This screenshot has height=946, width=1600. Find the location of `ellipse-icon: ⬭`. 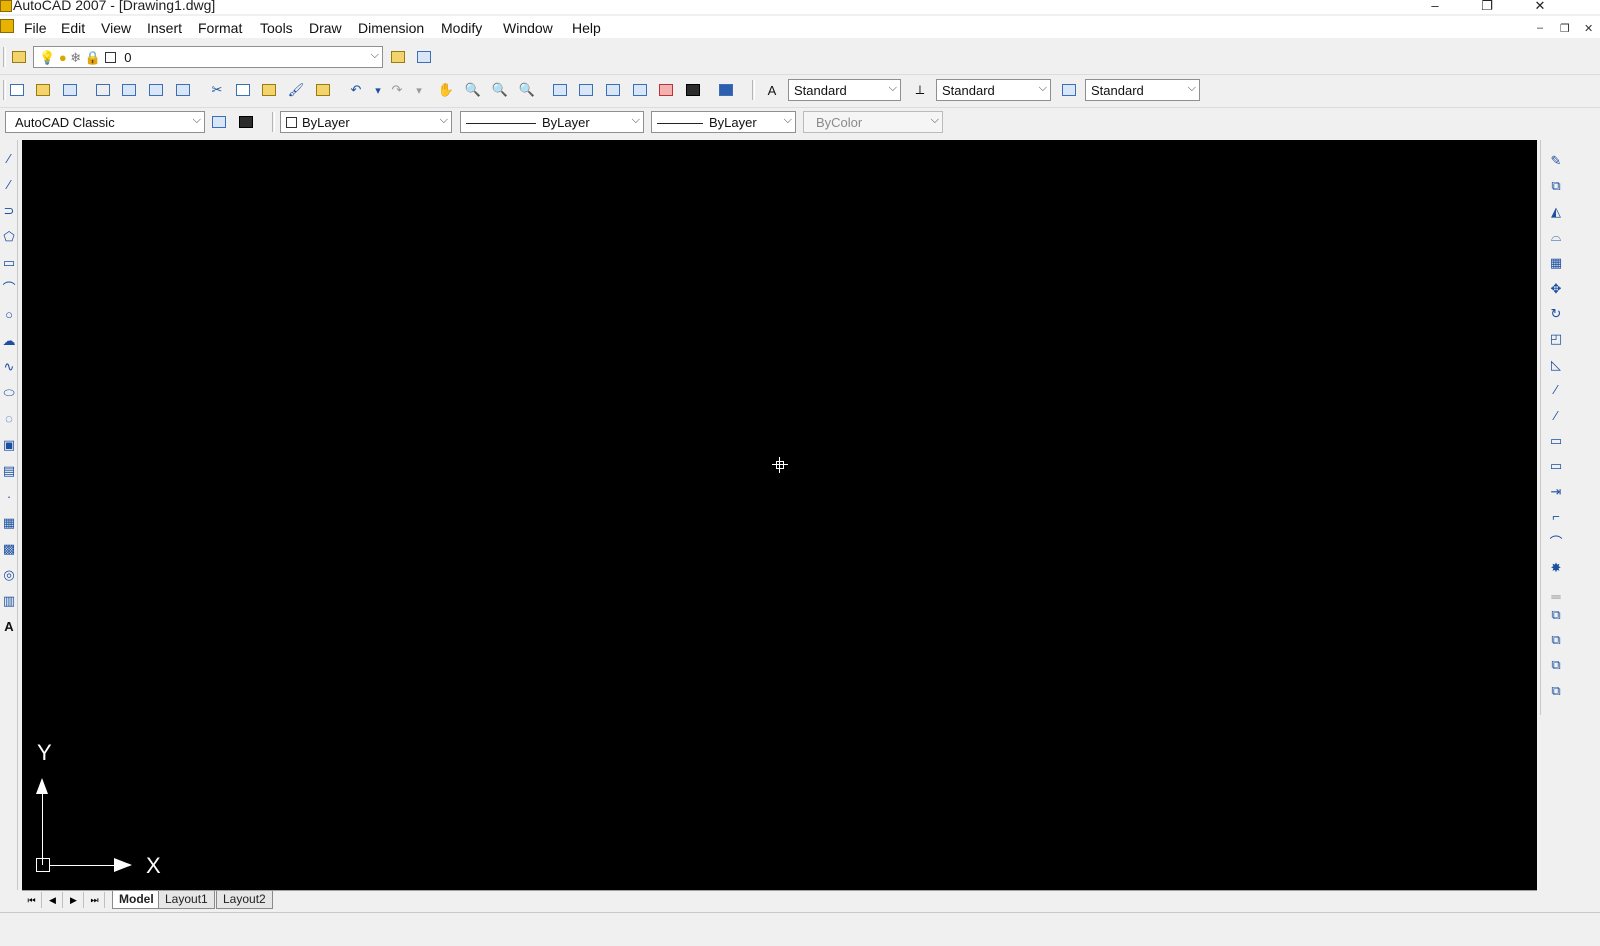

ellipse-icon: ⬭ is located at coordinates (9, 393).